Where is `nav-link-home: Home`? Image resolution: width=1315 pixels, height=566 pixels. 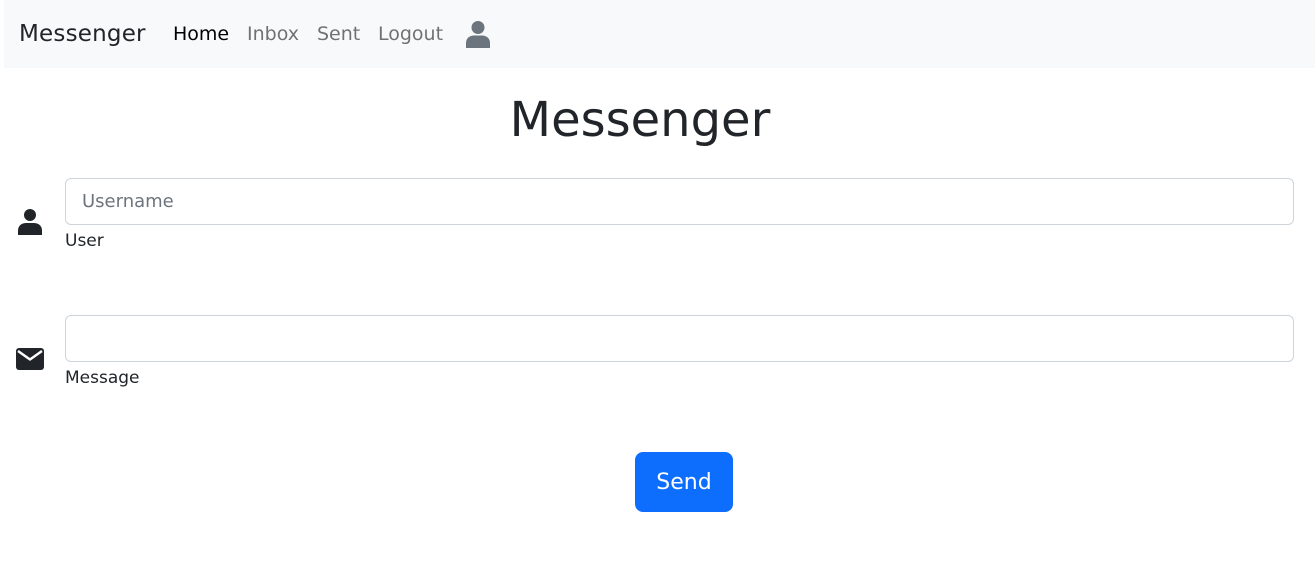
nav-link-home: Home is located at coordinates (201, 34).